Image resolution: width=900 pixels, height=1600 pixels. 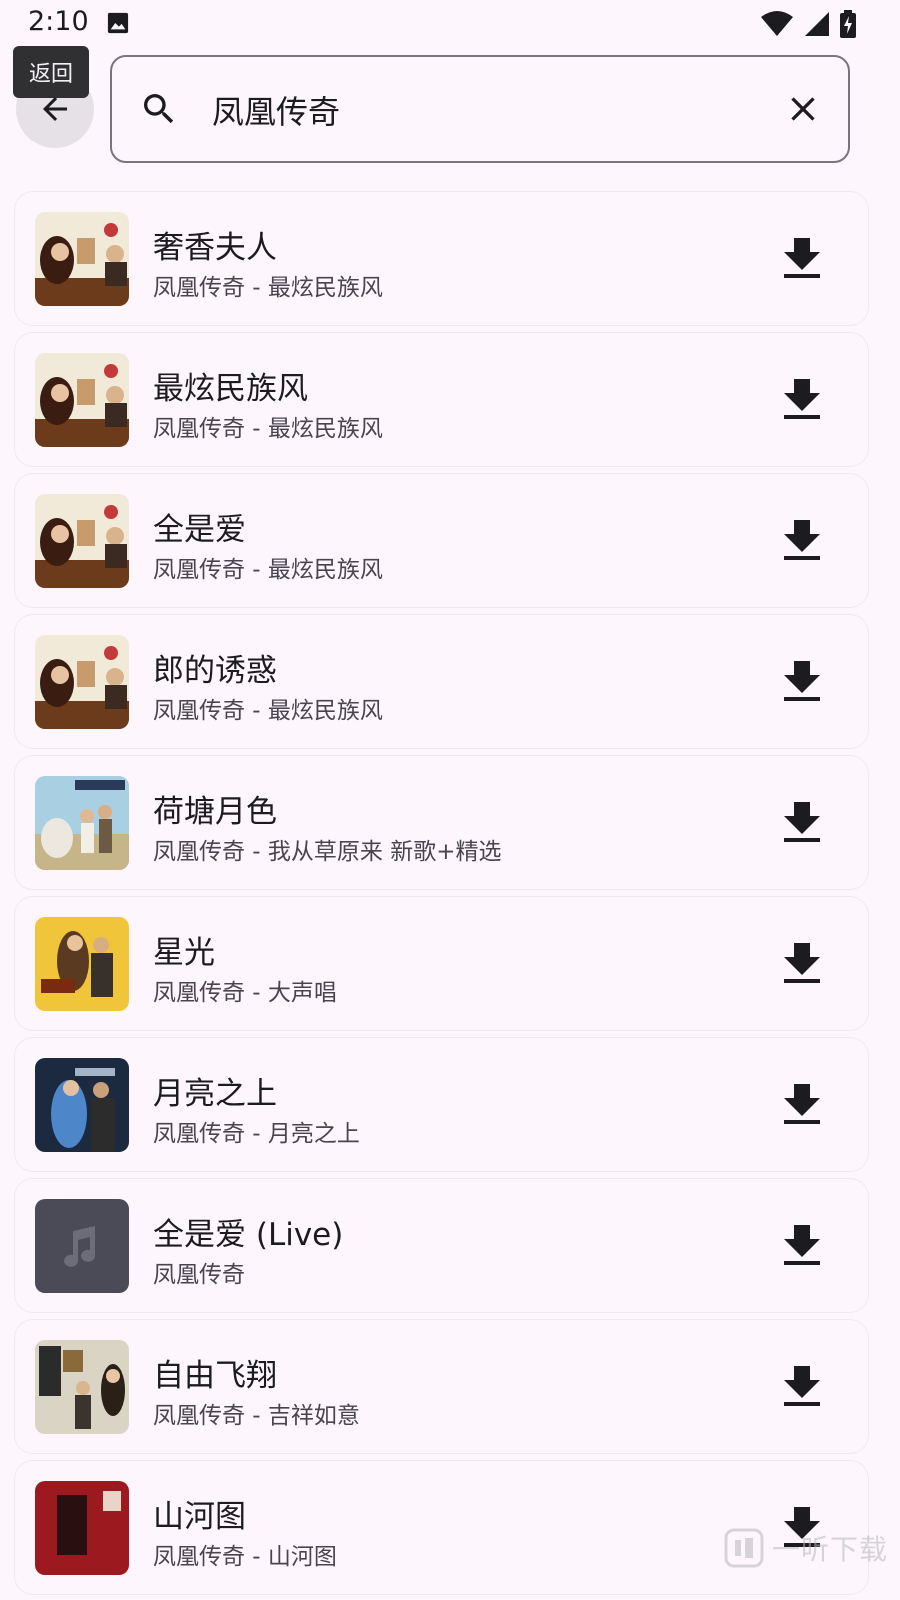 What do you see at coordinates (215, 671) in the screenshot?
I see `song-title: 郎的诱惑` at bounding box center [215, 671].